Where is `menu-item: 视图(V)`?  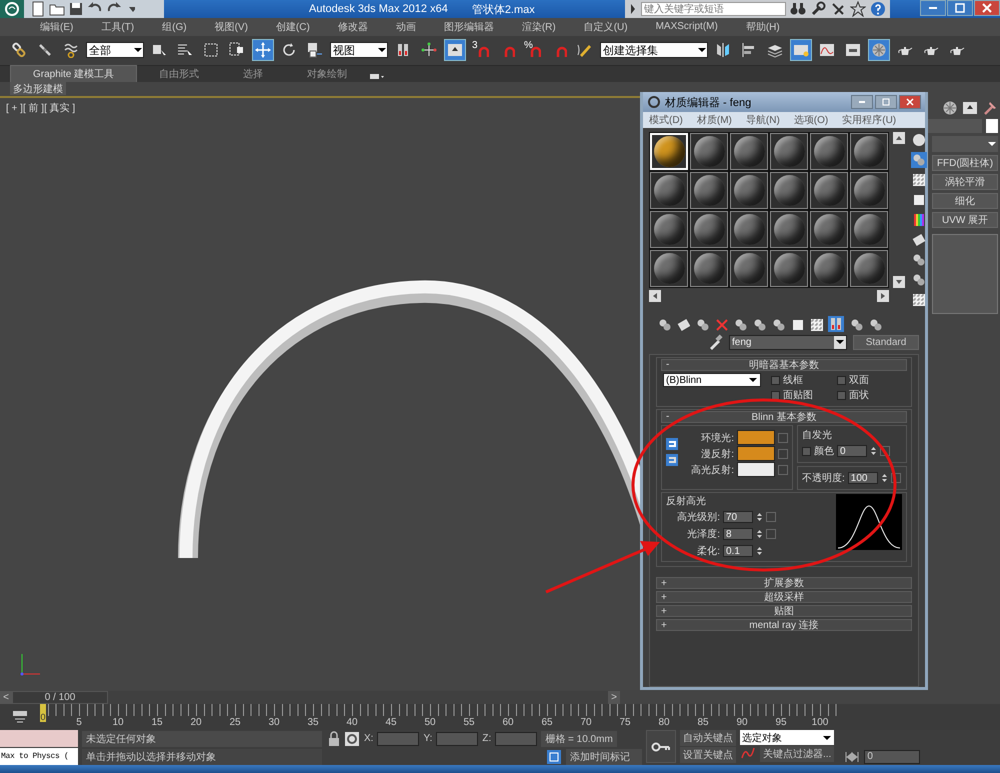
menu-item: 视图(V) is located at coordinates (231, 27).